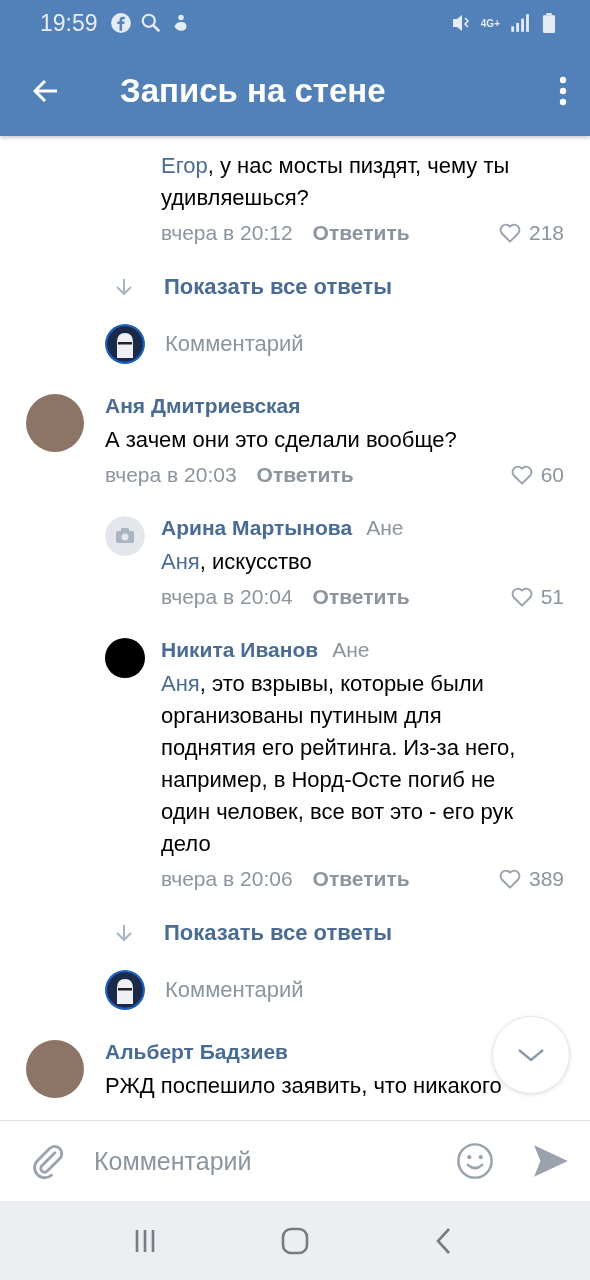 Image resolution: width=590 pixels, height=1280 pixels. Describe the element at coordinates (253, 91) in the screenshot. I see `page-title: Запись на стене` at that location.